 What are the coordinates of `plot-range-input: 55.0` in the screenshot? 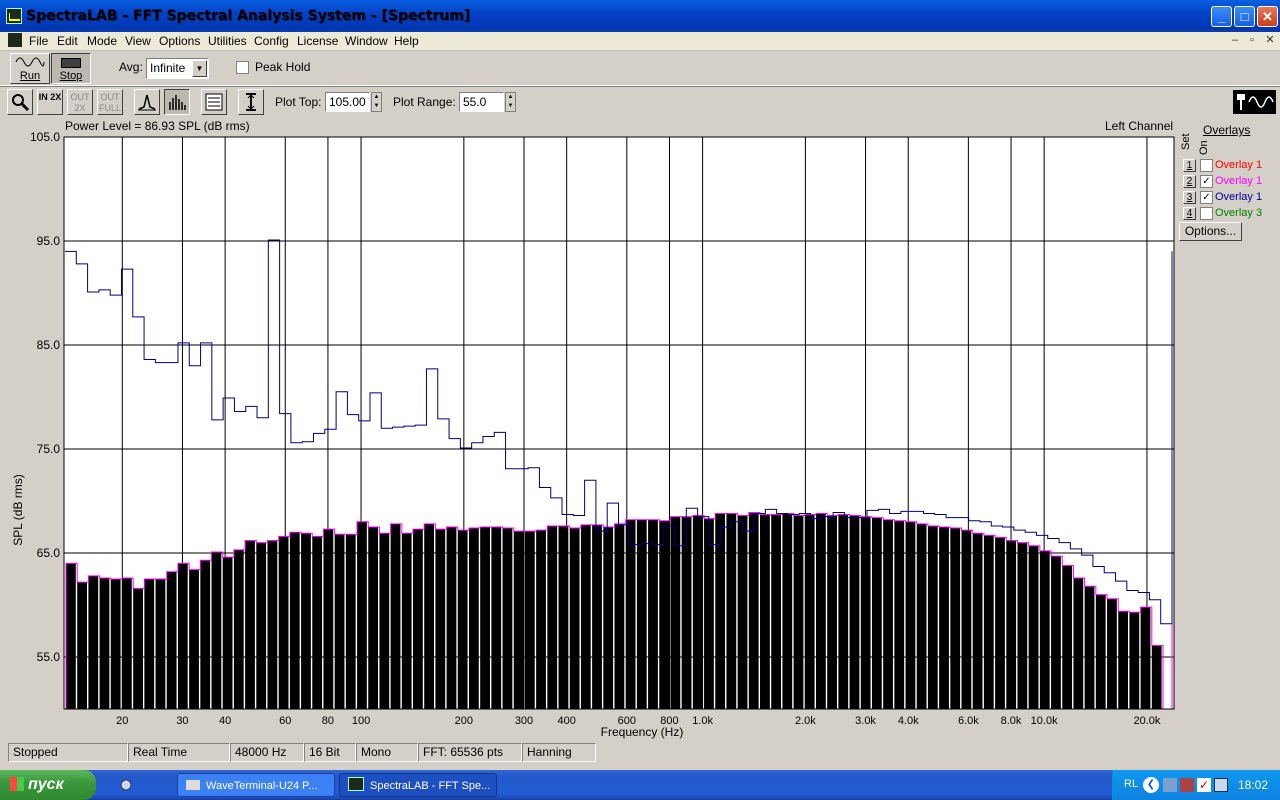 It's located at (481, 102).